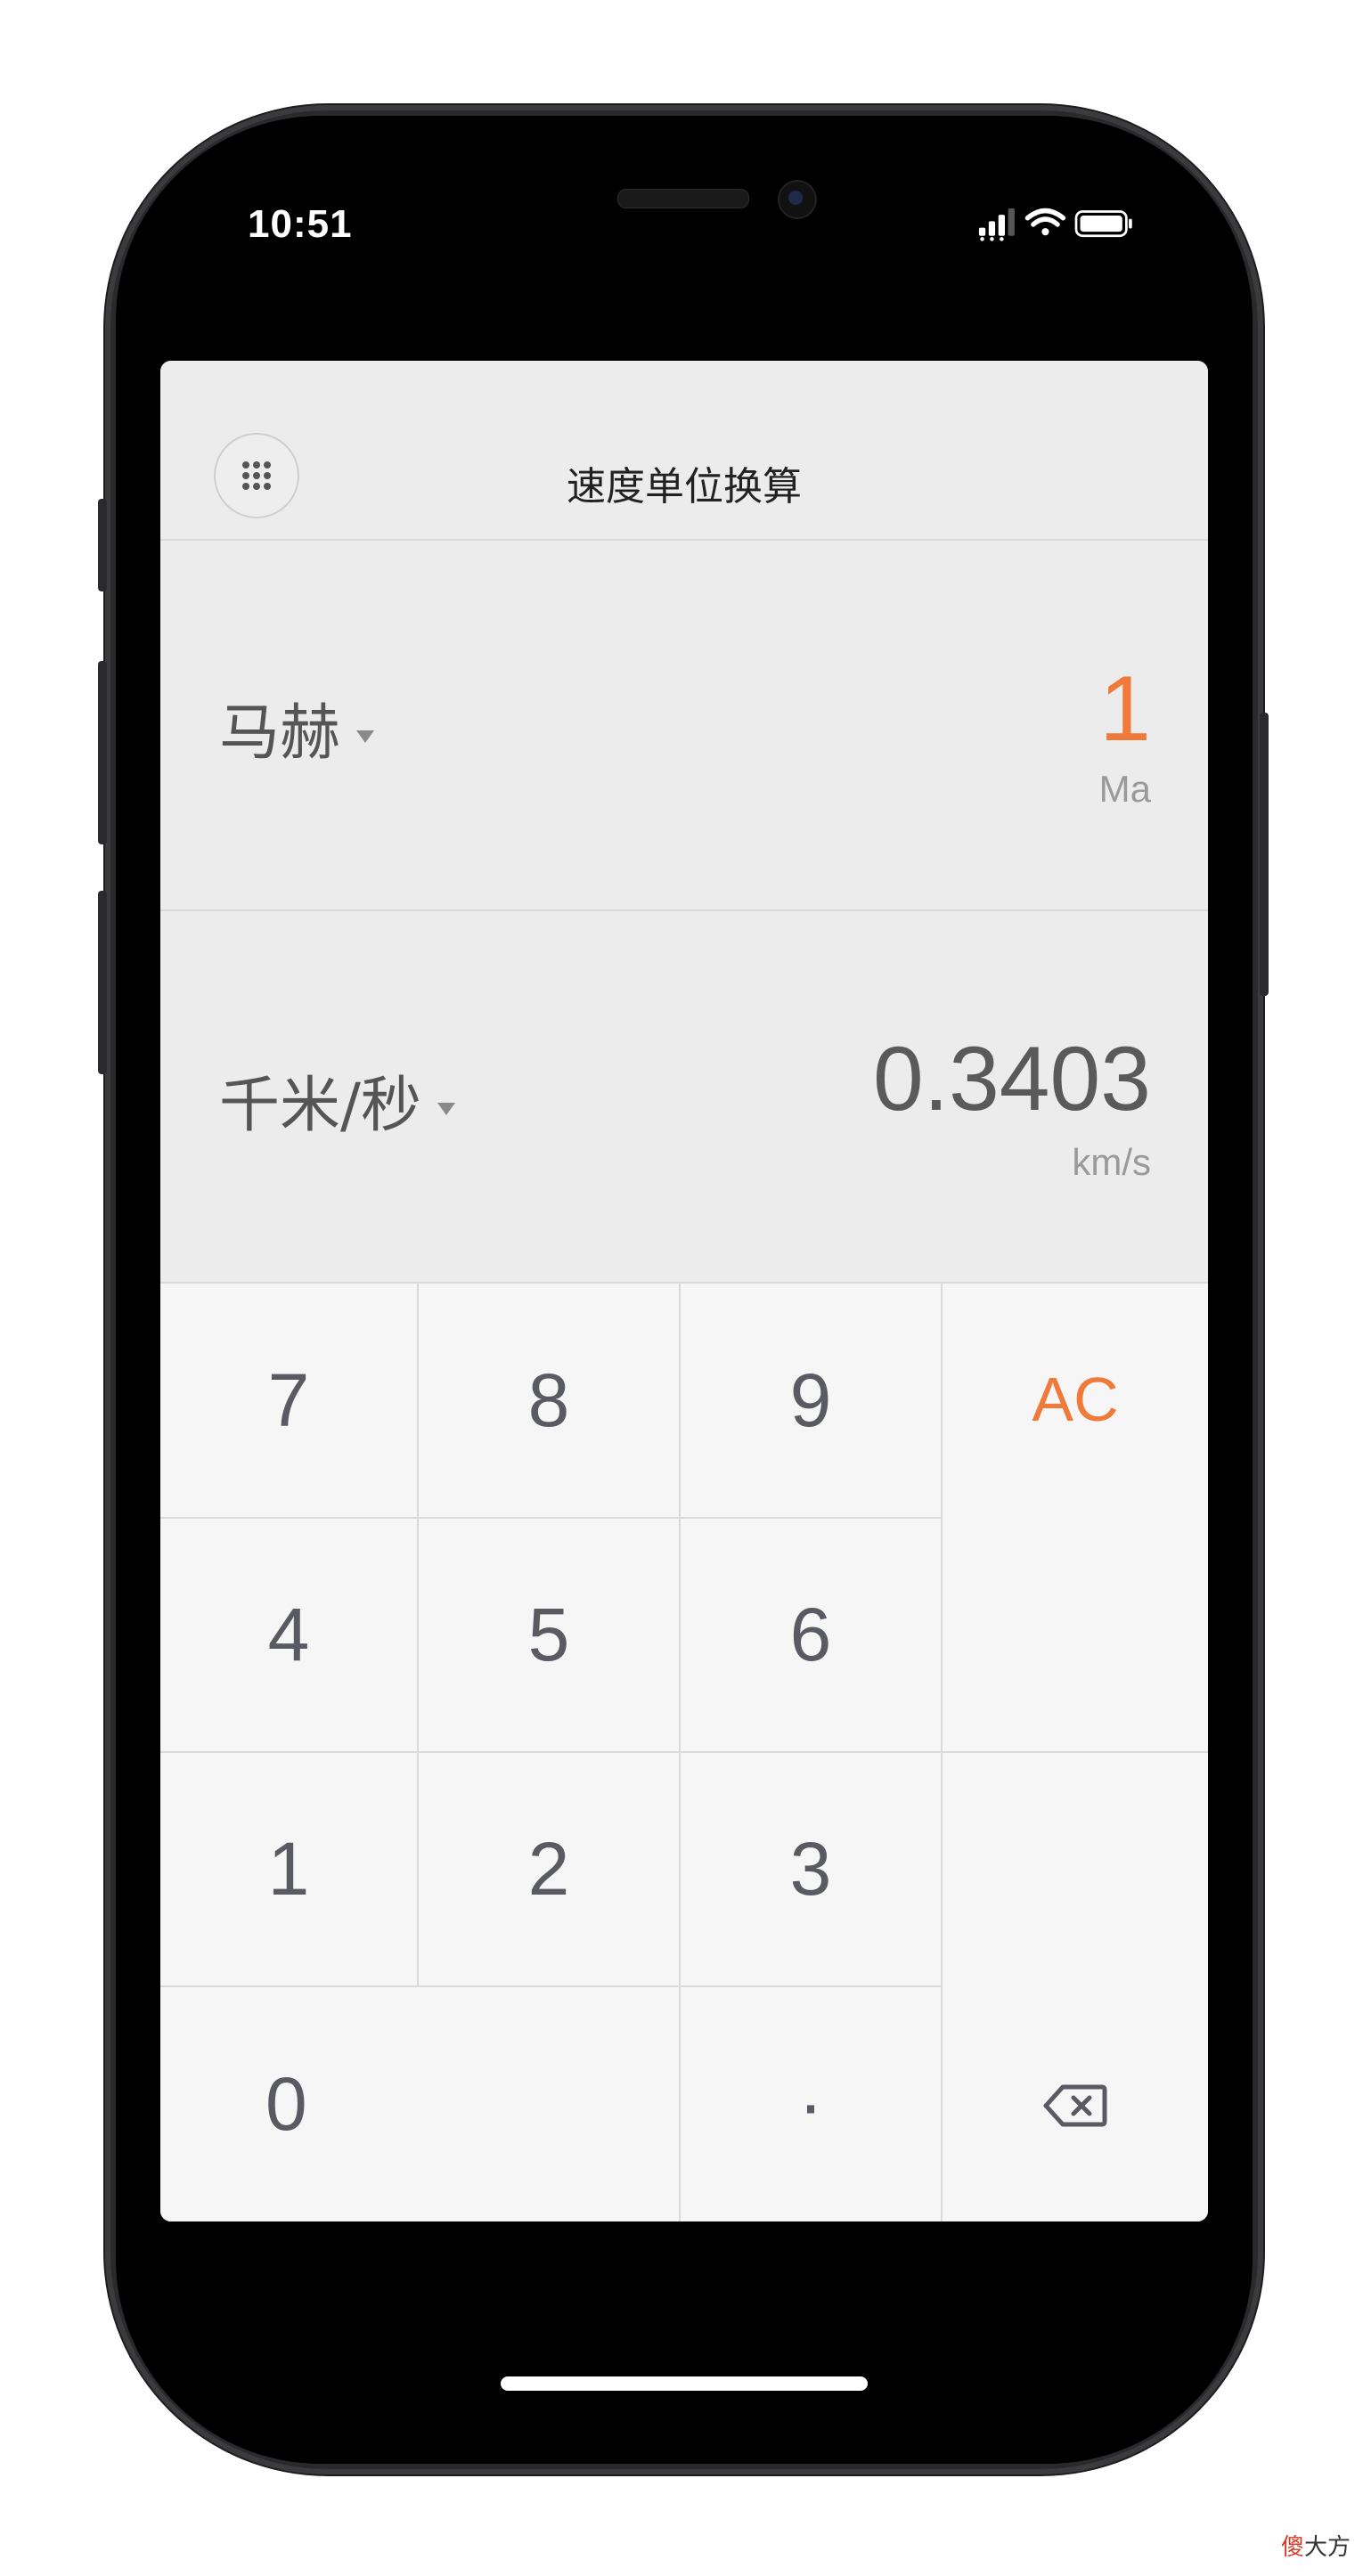 Image resolution: width=1363 pixels, height=2576 pixels. I want to click on action-button, so click(102, 545).